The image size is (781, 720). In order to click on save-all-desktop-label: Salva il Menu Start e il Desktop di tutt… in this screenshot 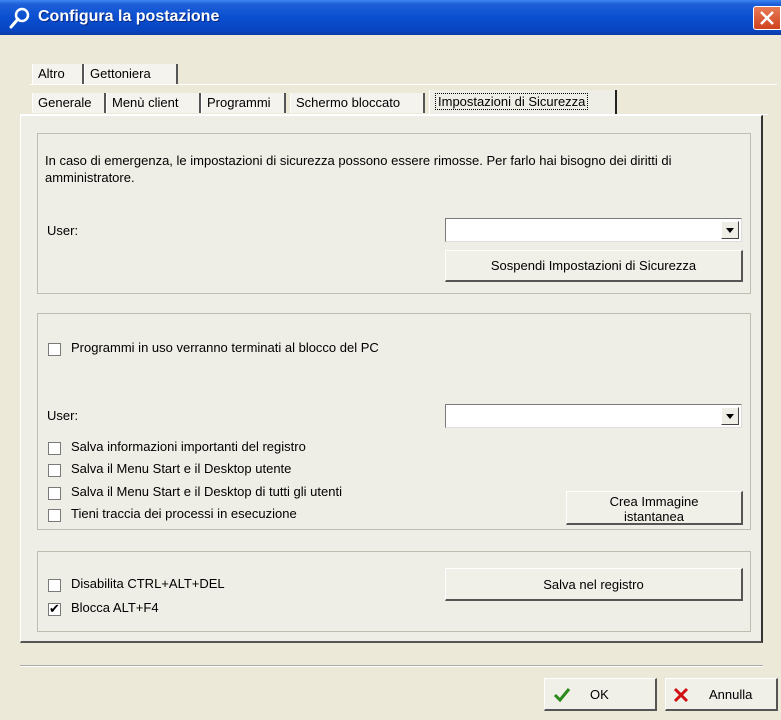, I will do `click(206, 491)`.